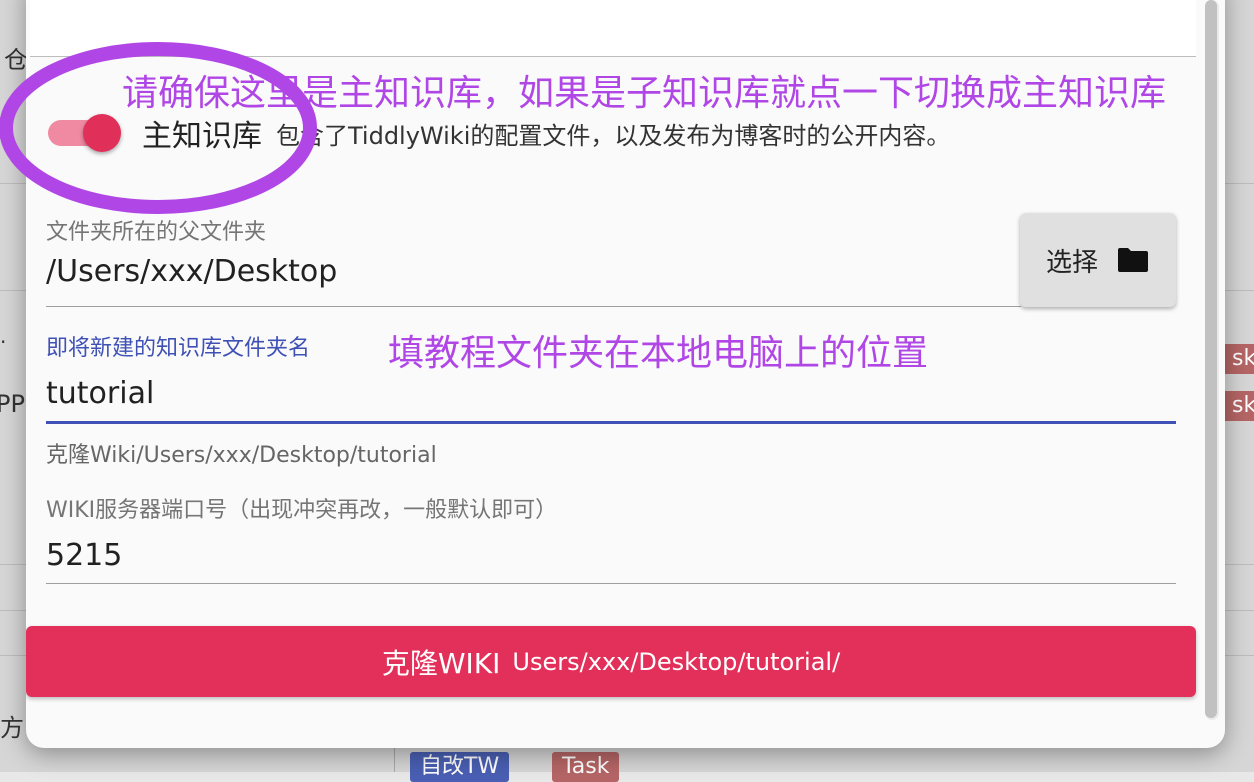 The height and width of the screenshot is (782, 1254). What do you see at coordinates (658, 353) in the screenshot?
I see `annotation-folder-note: 填教程文件夹在本地电脑上的位置` at bounding box center [658, 353].